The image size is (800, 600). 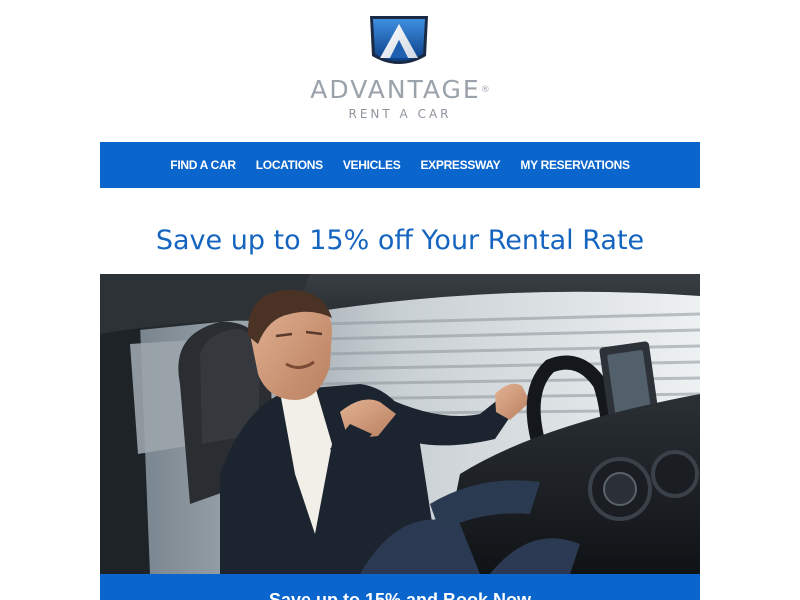 I want to click on logo-tagline: RENT A CAR, so click(x=400, y=114).